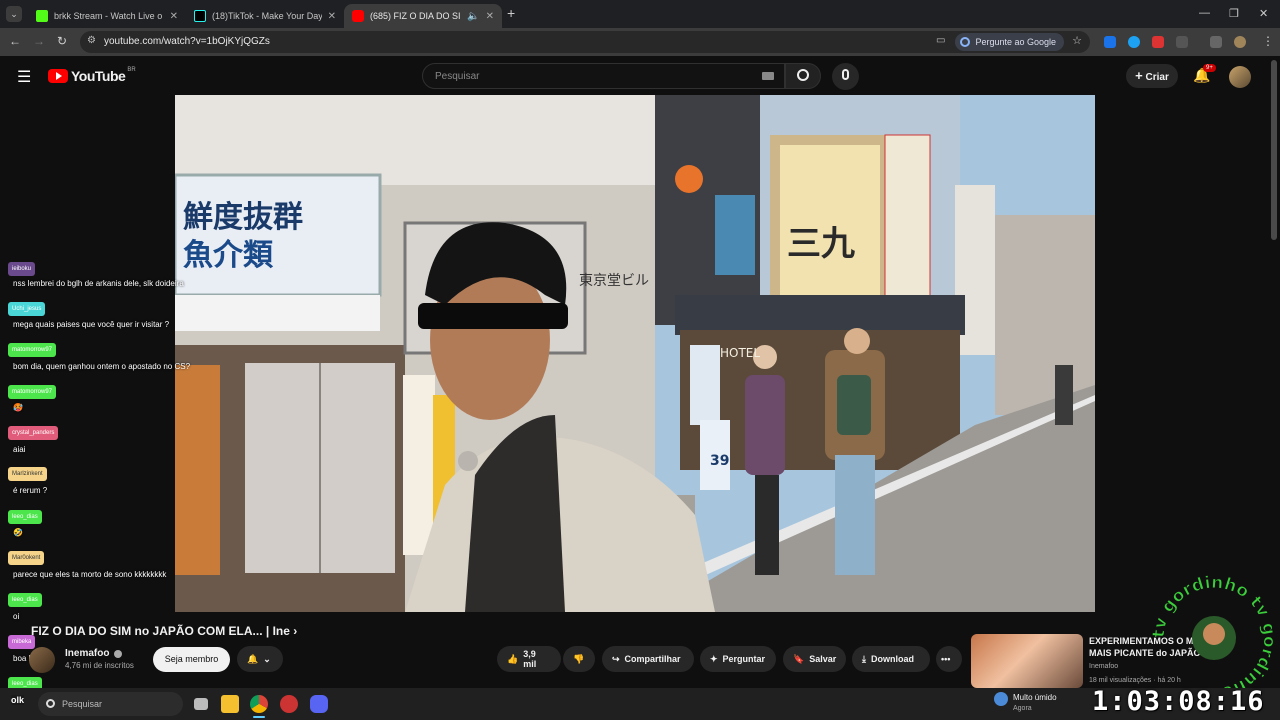 The height and width of the screenshot is (720, 1280). I want to click on verified-icon, so click(118, 654).